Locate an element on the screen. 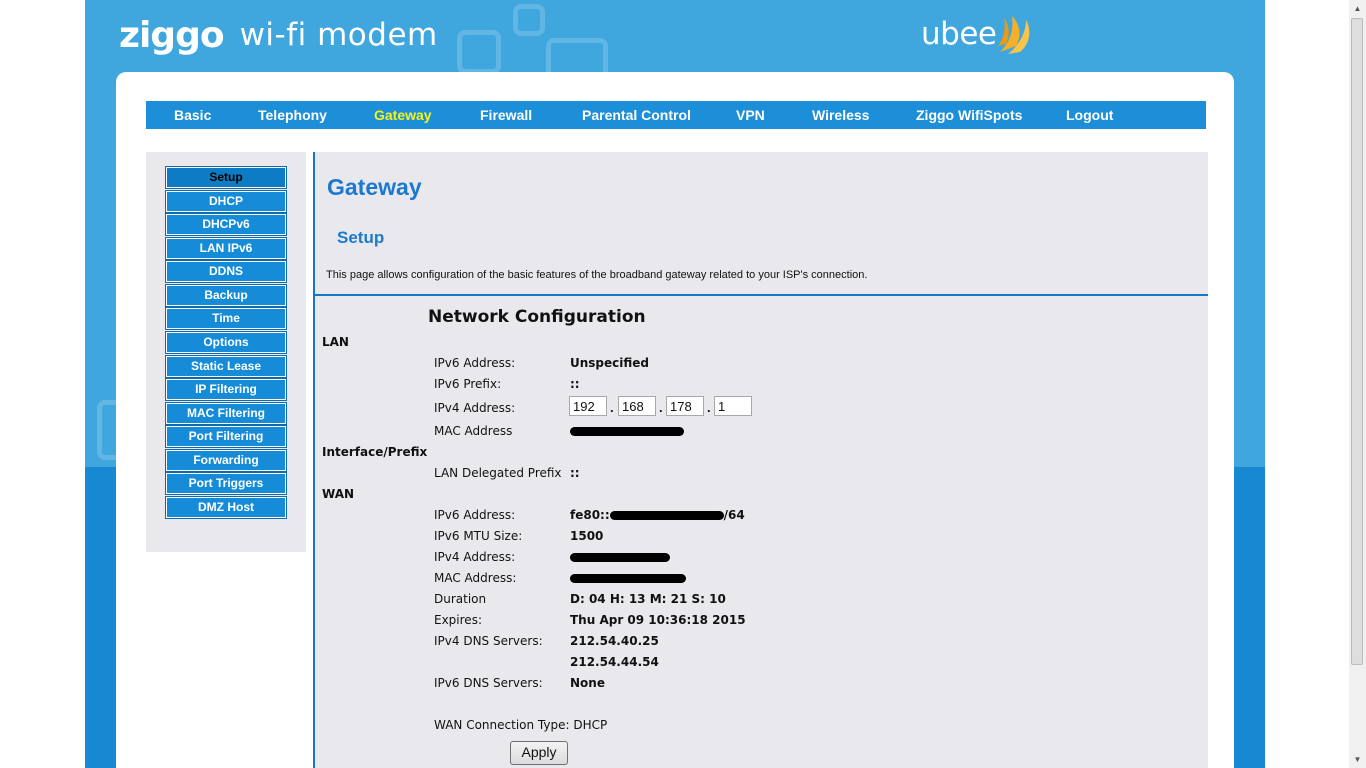 The image size is (1366, 768). scroll-down-arrow-icon: ▼ is located at coordinates (1357, 759).